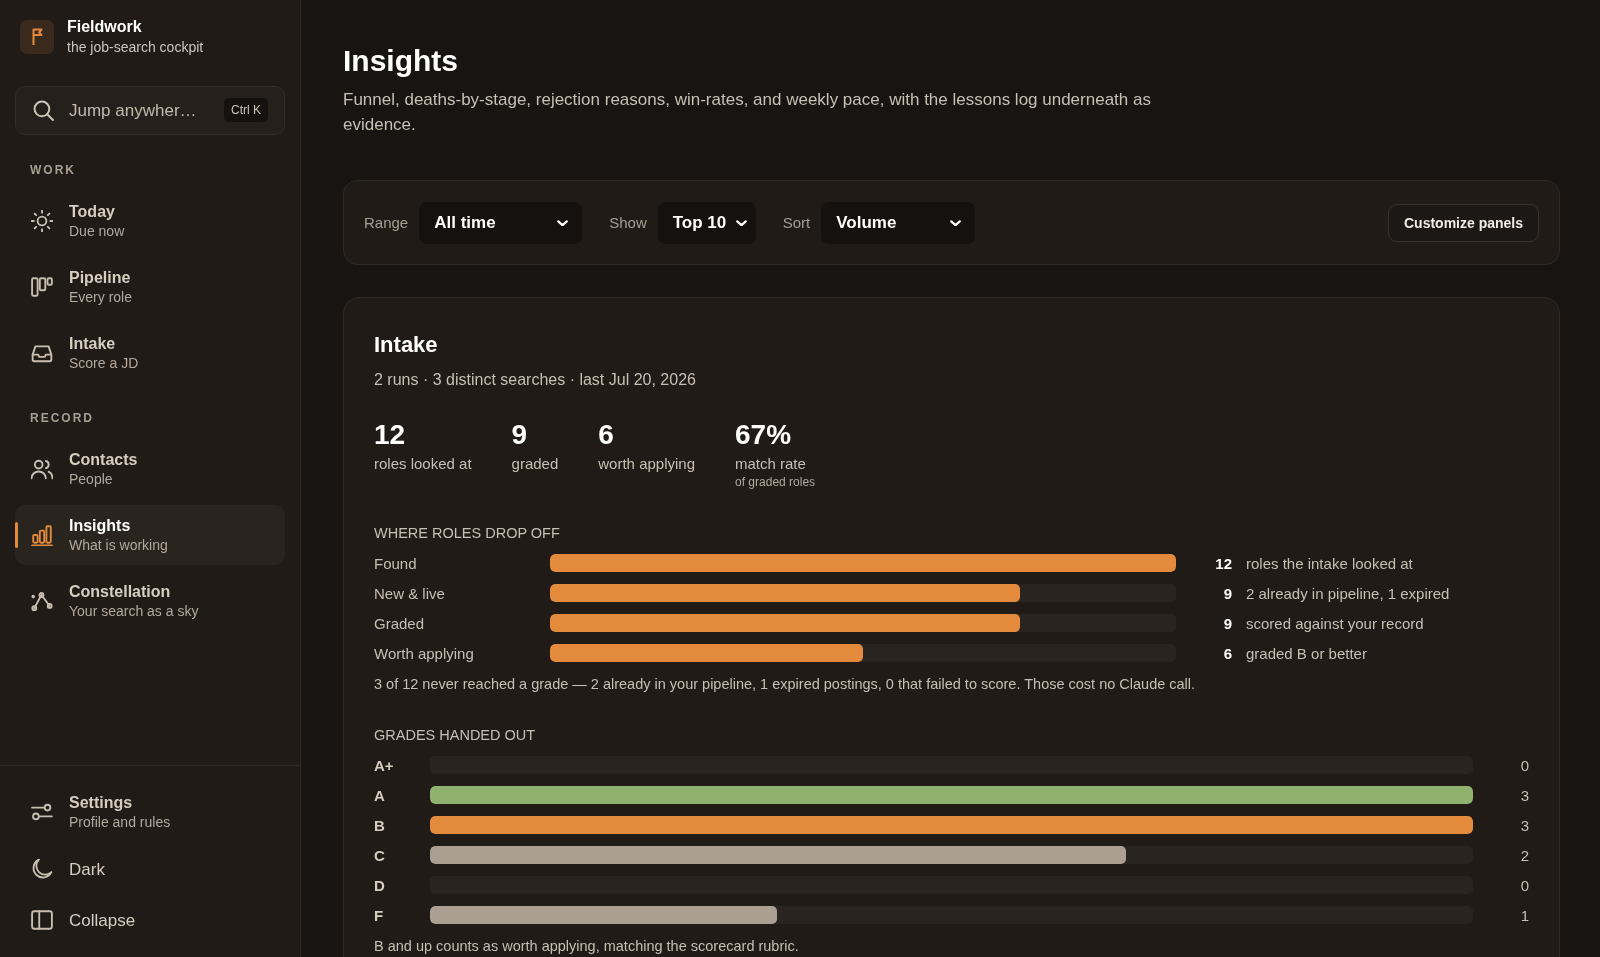 This screenshot has height=957, width=1600. What do you see at coordinates (386, 222) in the screenshot?
I see `filter-label: Range` at bounding box center [386, 222].